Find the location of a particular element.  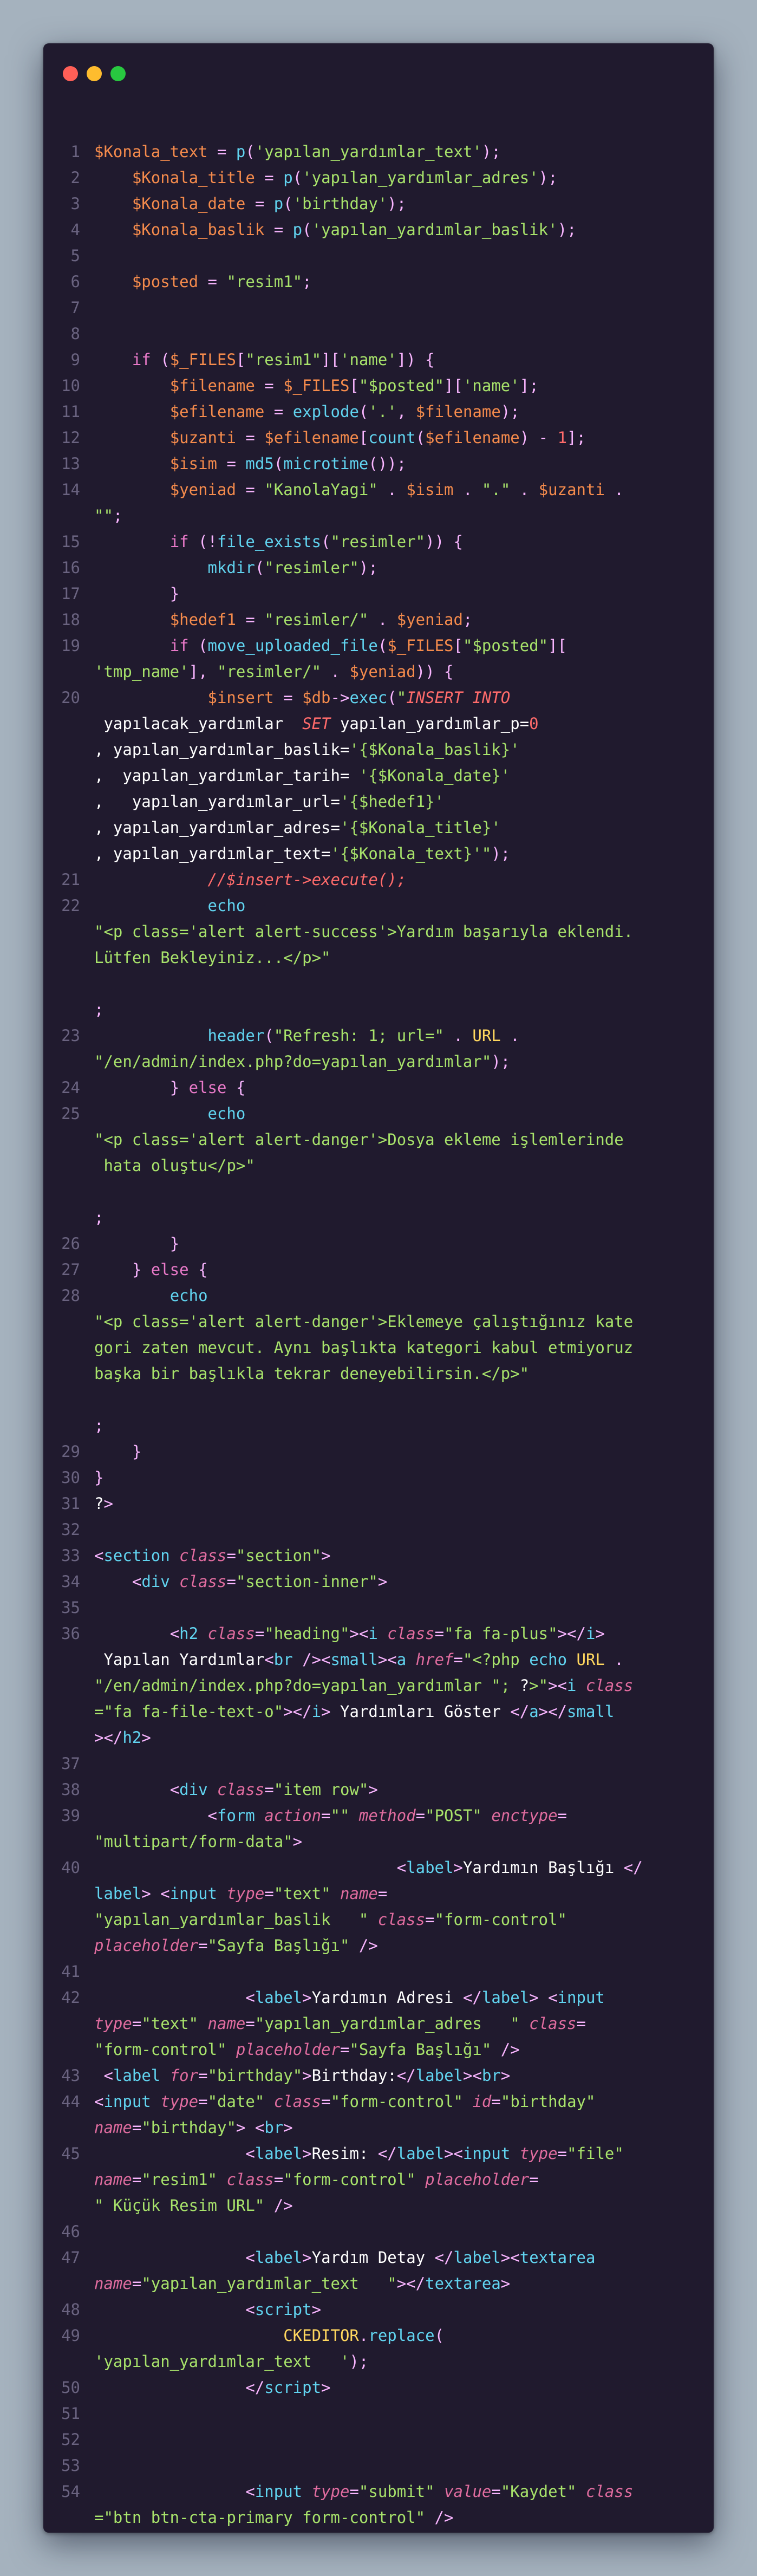

code-token: if is located at coordinates (141, 645).